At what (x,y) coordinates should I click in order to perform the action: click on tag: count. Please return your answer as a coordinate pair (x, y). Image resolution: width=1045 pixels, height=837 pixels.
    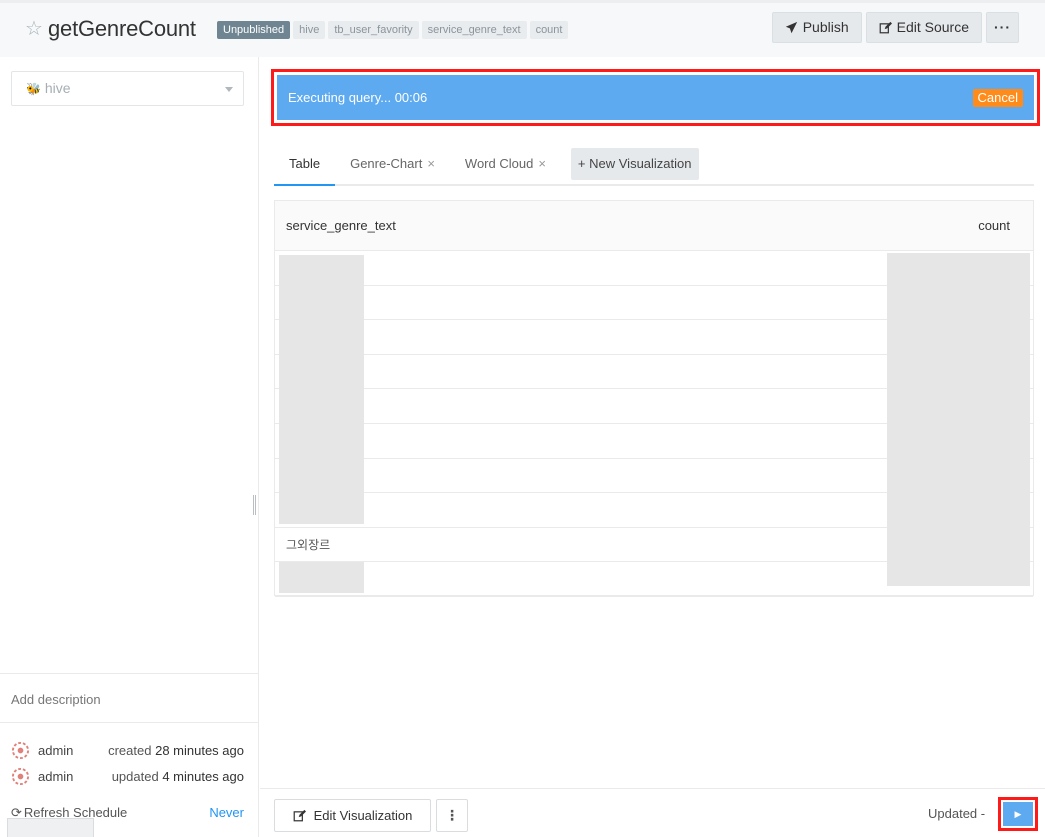
    Looking at the image, I should click on (549, 30).